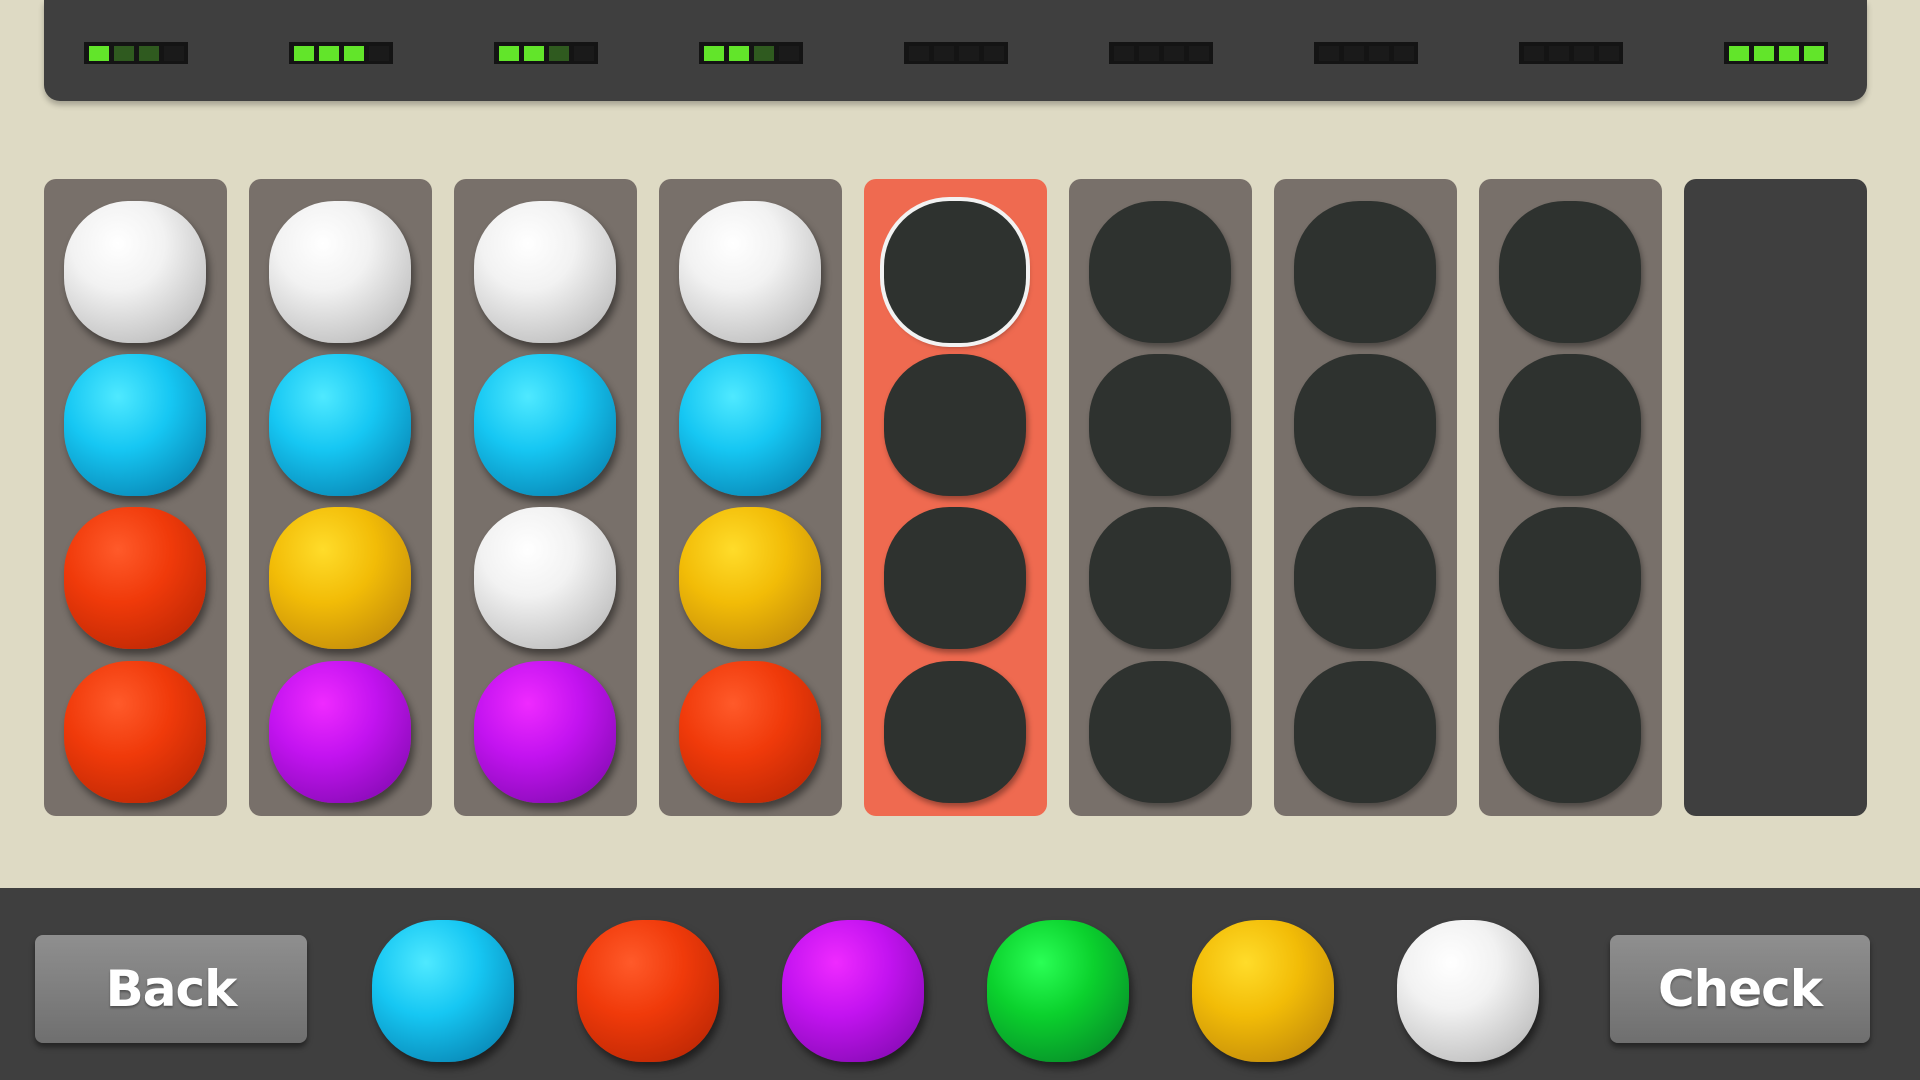  I want to click on palette-white-peg, so click(1468, 991).